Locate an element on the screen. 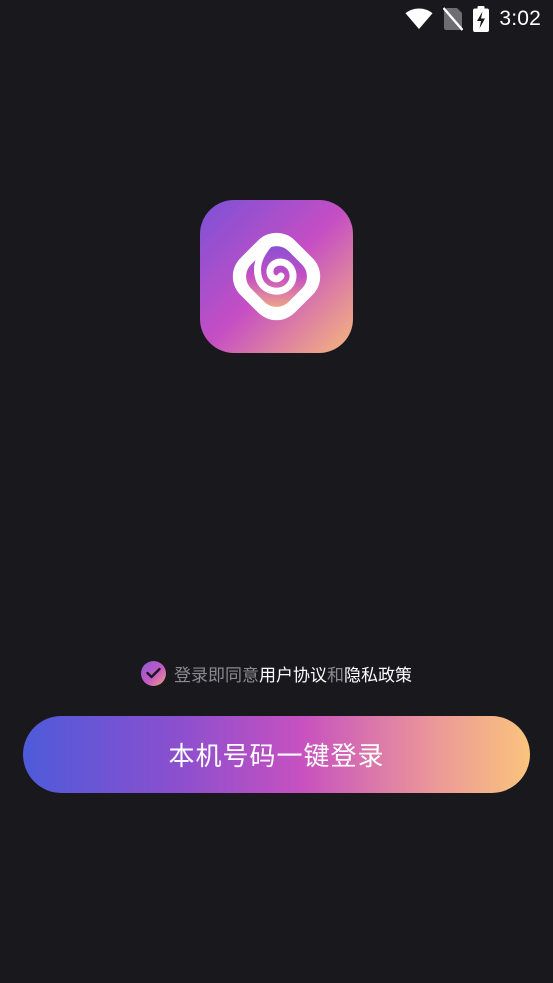 This screenshot has height=983, width=553. agreement-prefix: 登录即同意 is located at coordinates (216, 675).